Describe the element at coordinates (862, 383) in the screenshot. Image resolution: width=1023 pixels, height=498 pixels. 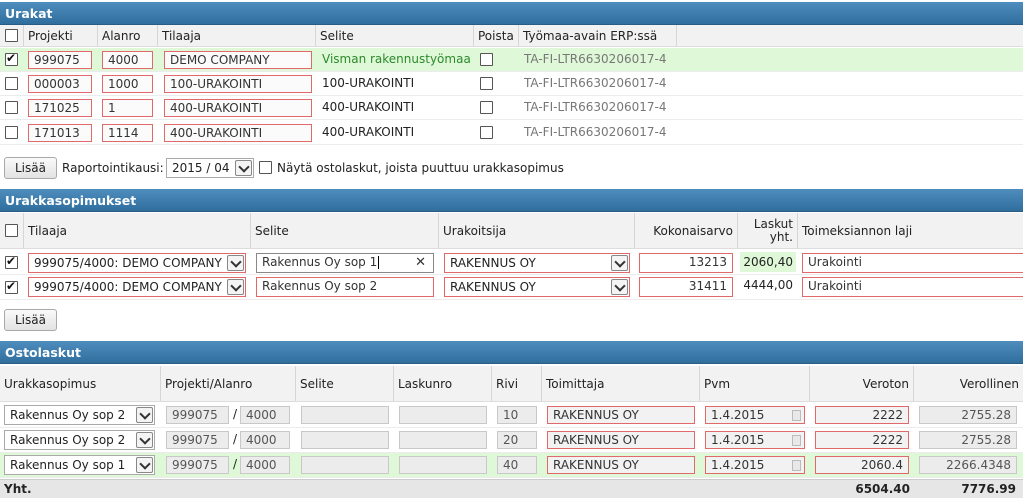
I see `col-veroton: Veroton` at that location.